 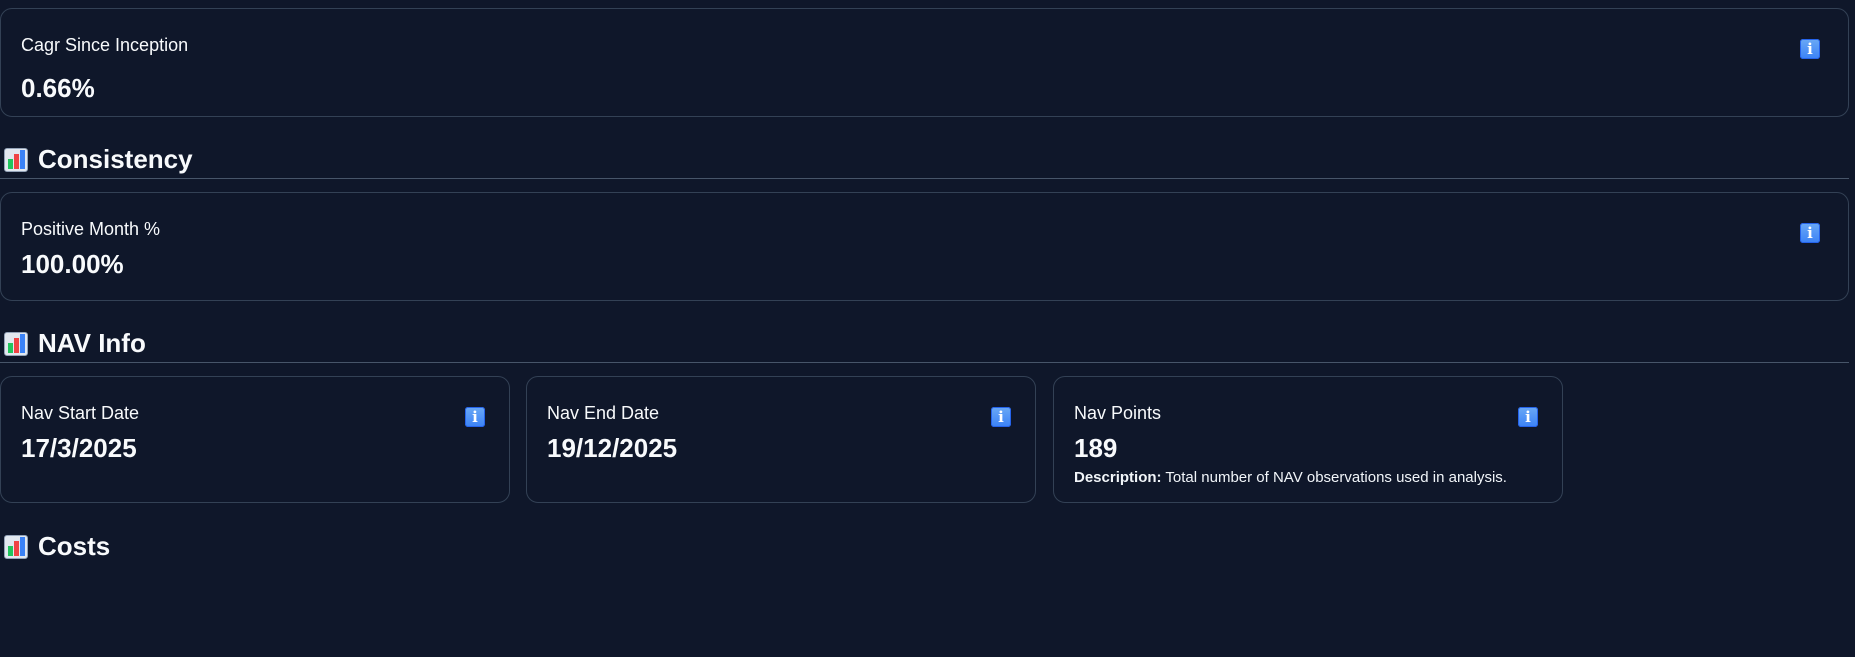 I want to click on section-costs: Costs, so click(x=57, y=546).